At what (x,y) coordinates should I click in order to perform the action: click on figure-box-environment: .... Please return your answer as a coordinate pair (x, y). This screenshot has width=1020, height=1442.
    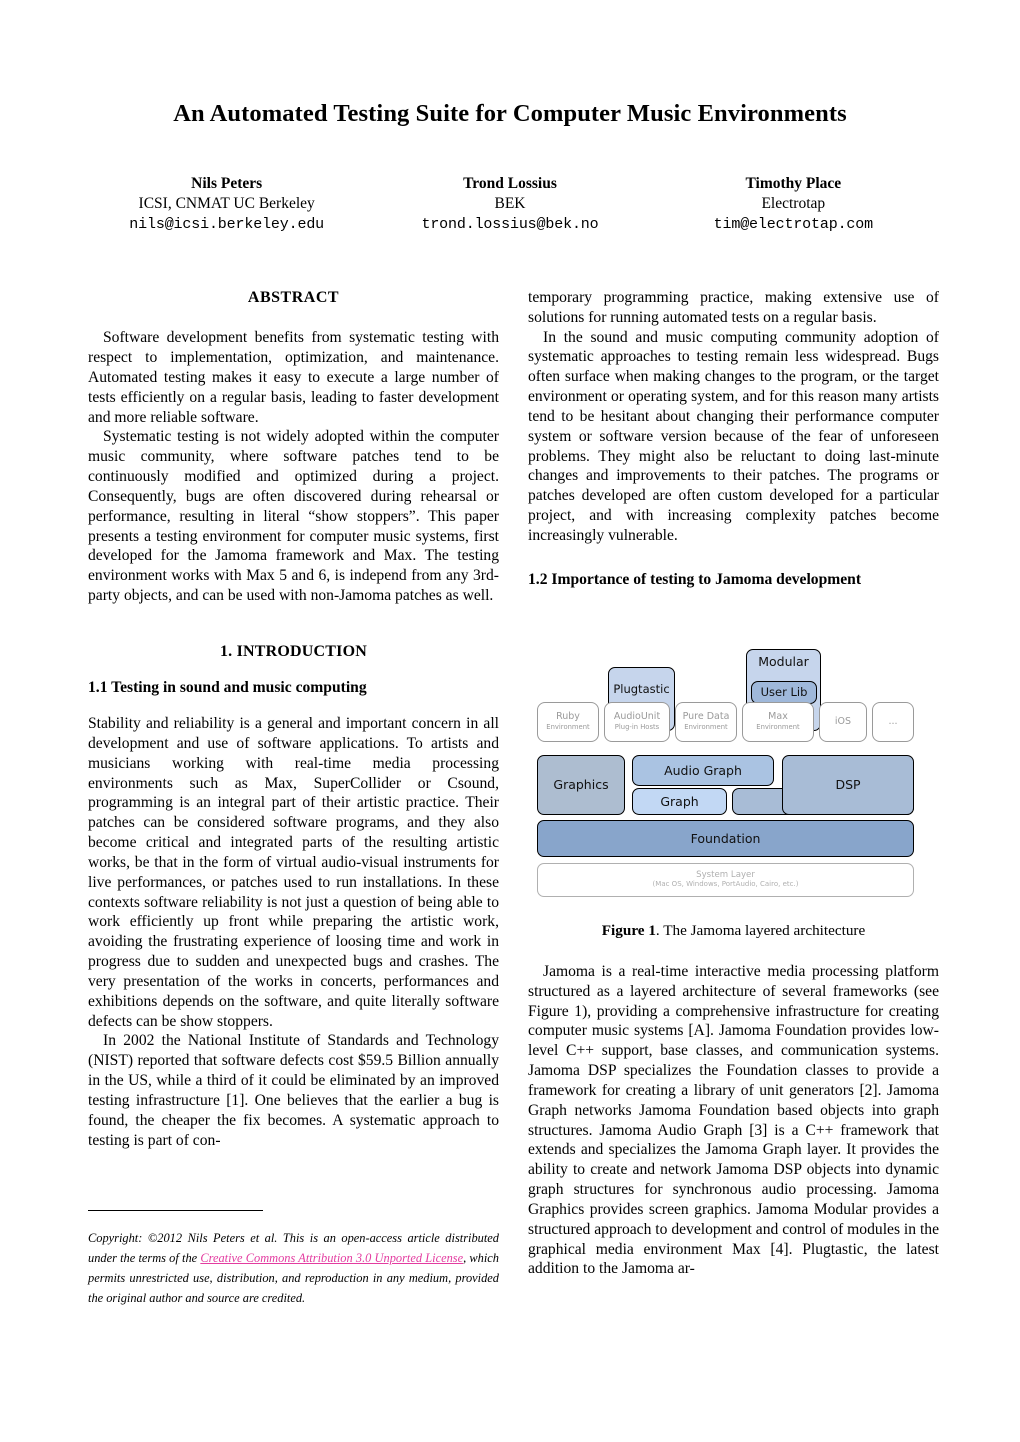
    Looking at the image, I should click on (893, 722).